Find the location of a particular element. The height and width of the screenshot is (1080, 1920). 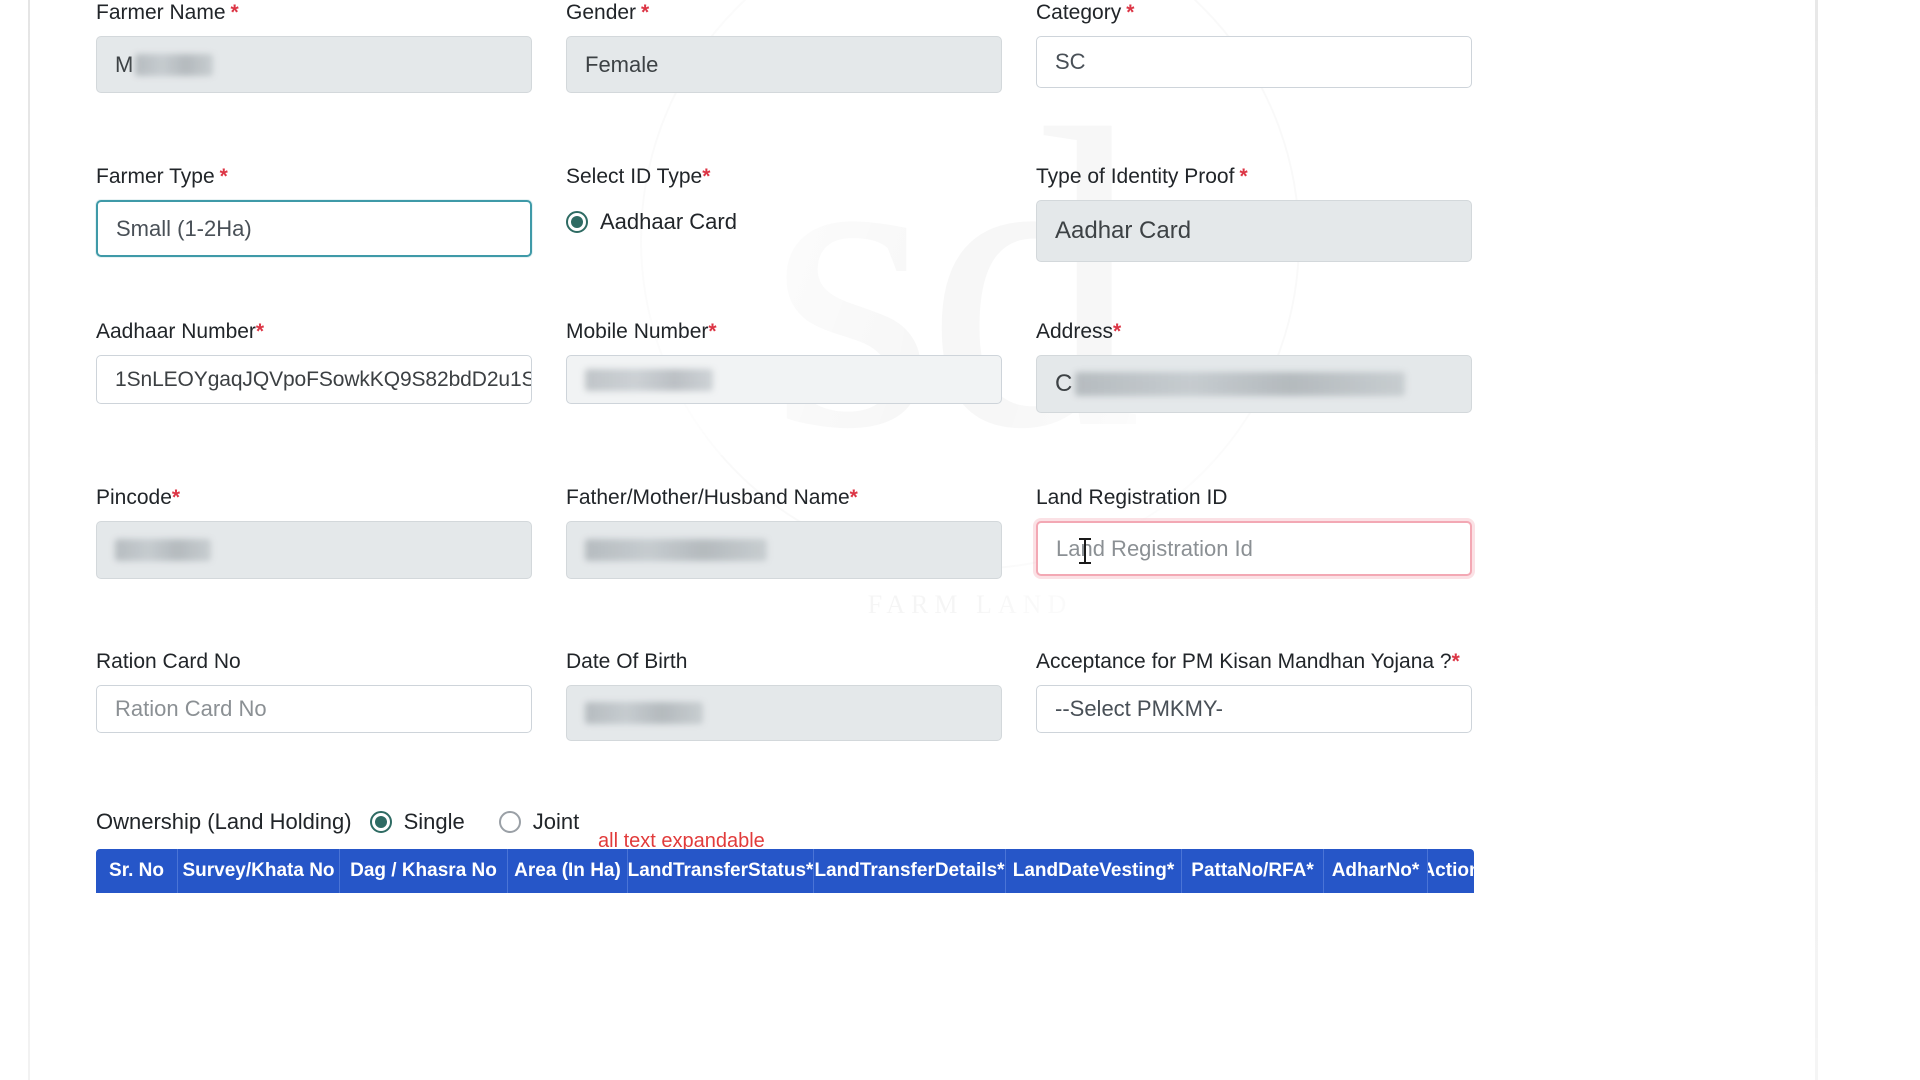

input-farmer-name: M is located at coordinates (314, 64).